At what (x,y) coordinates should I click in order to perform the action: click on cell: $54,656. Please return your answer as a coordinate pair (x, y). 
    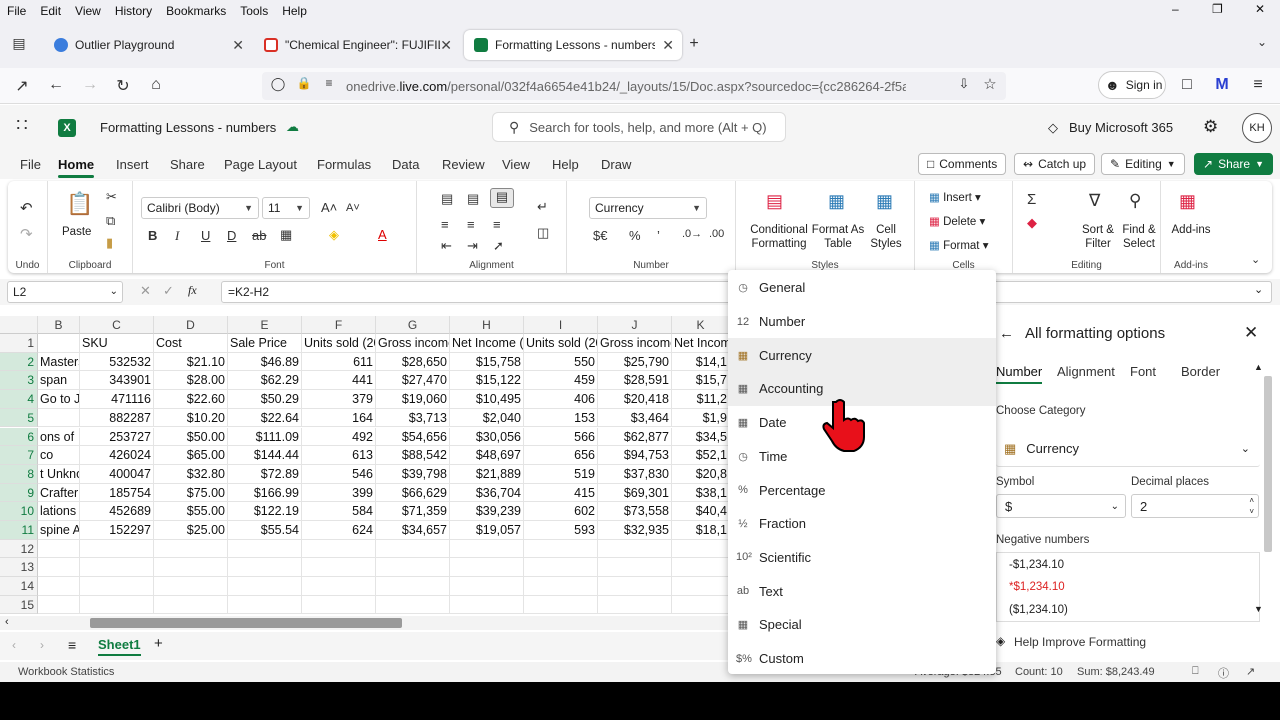
    Looking at the image, I should click on (413, 437).